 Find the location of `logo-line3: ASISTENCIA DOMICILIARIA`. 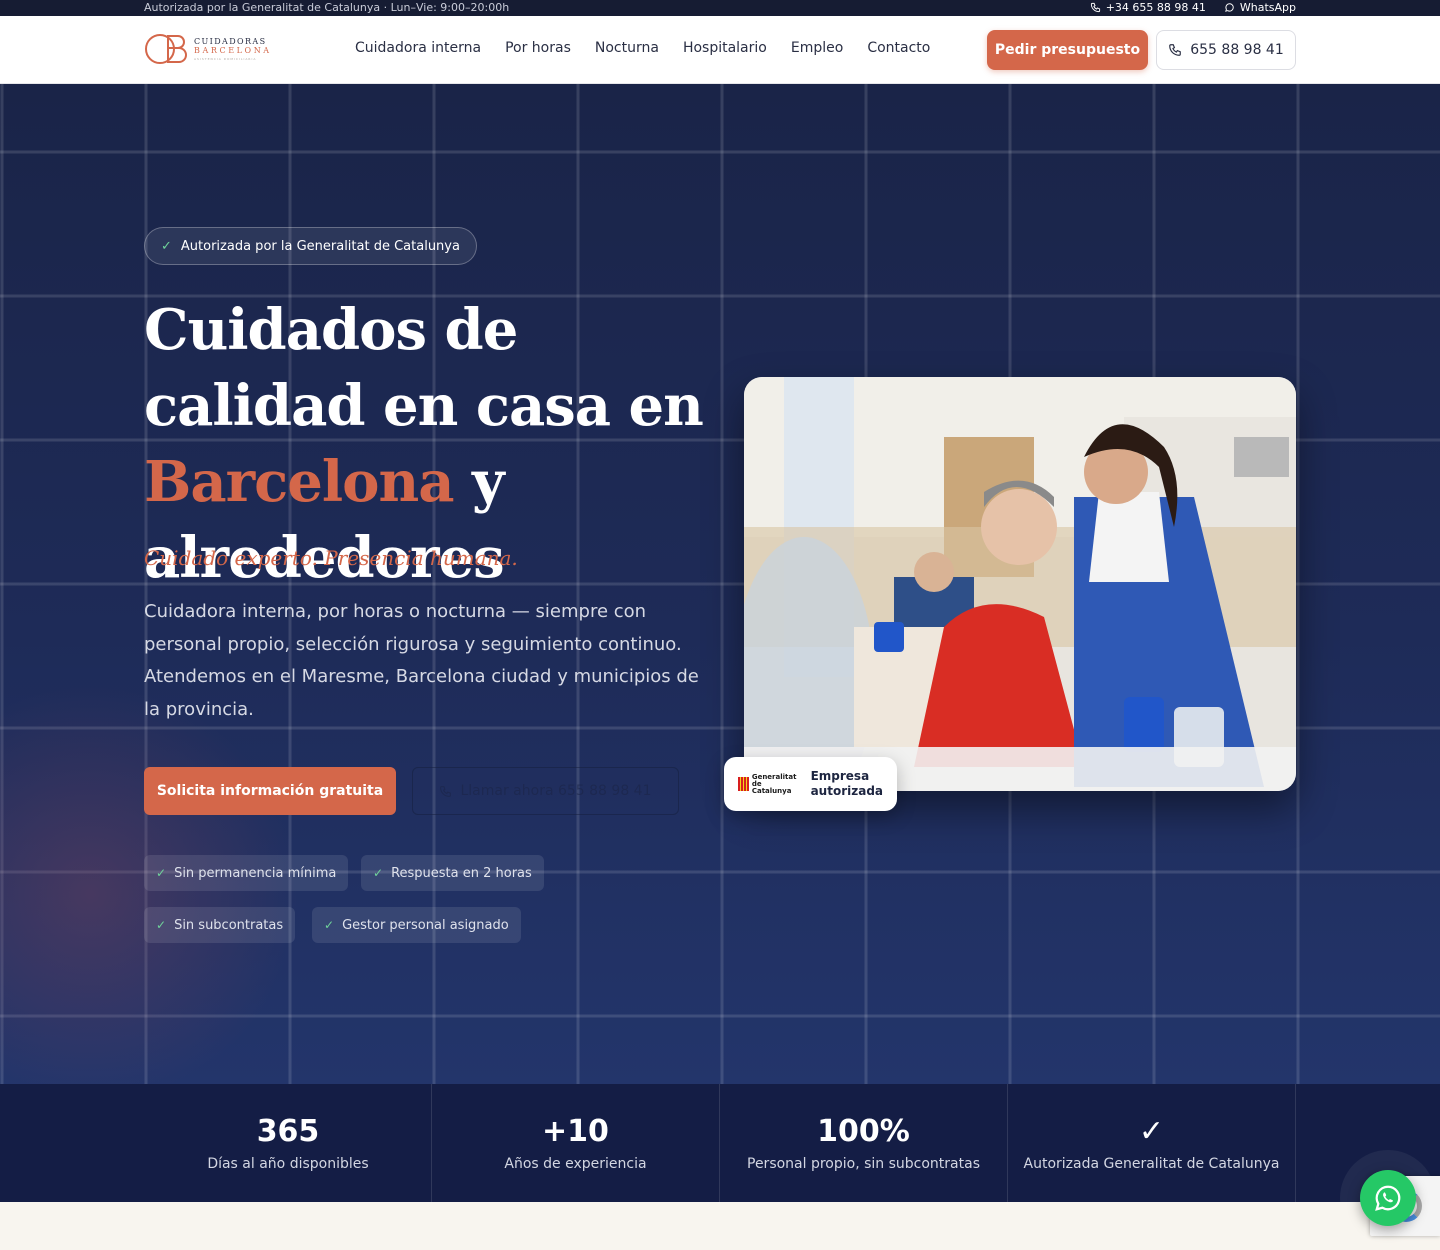

logo-line3: ASISTENCIA DOMICILIARIA is located at coordinates (225, 58).